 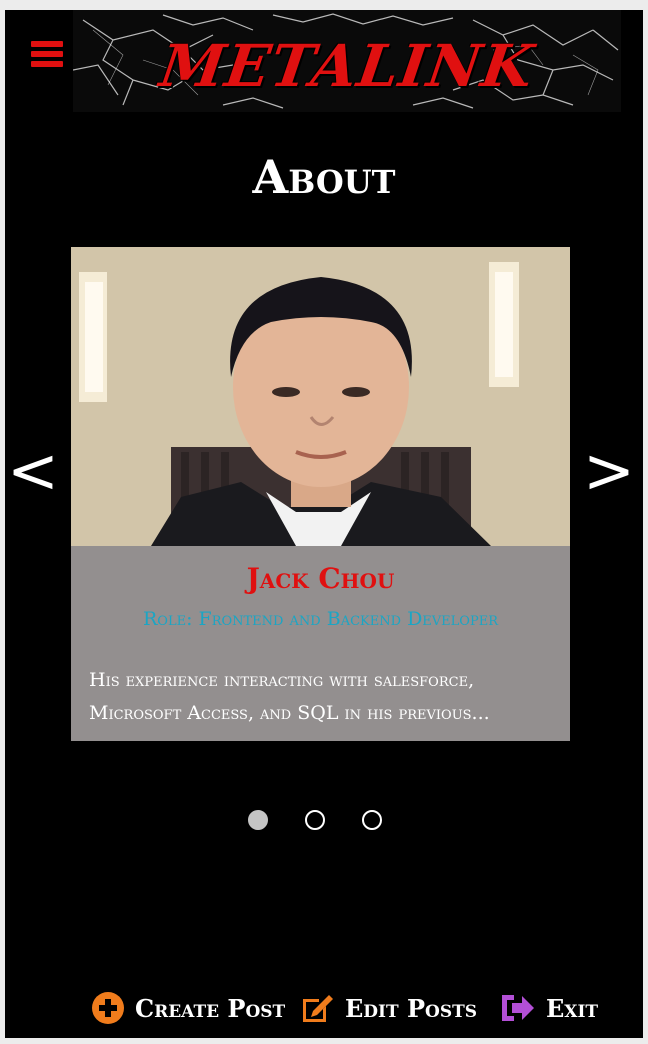 I want to click on exit-label: Exit, so click(x=572, y=1008).